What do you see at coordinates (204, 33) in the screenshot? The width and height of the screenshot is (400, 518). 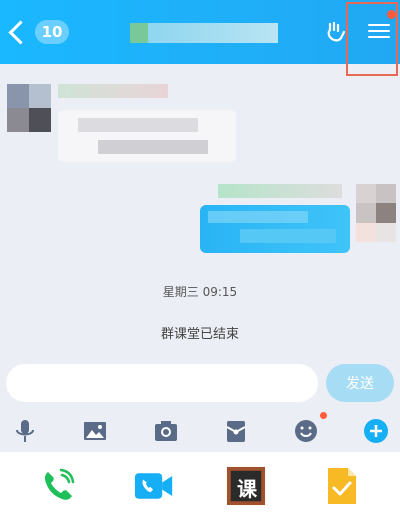 I see `chat-title` at bounding box center [204, 33].